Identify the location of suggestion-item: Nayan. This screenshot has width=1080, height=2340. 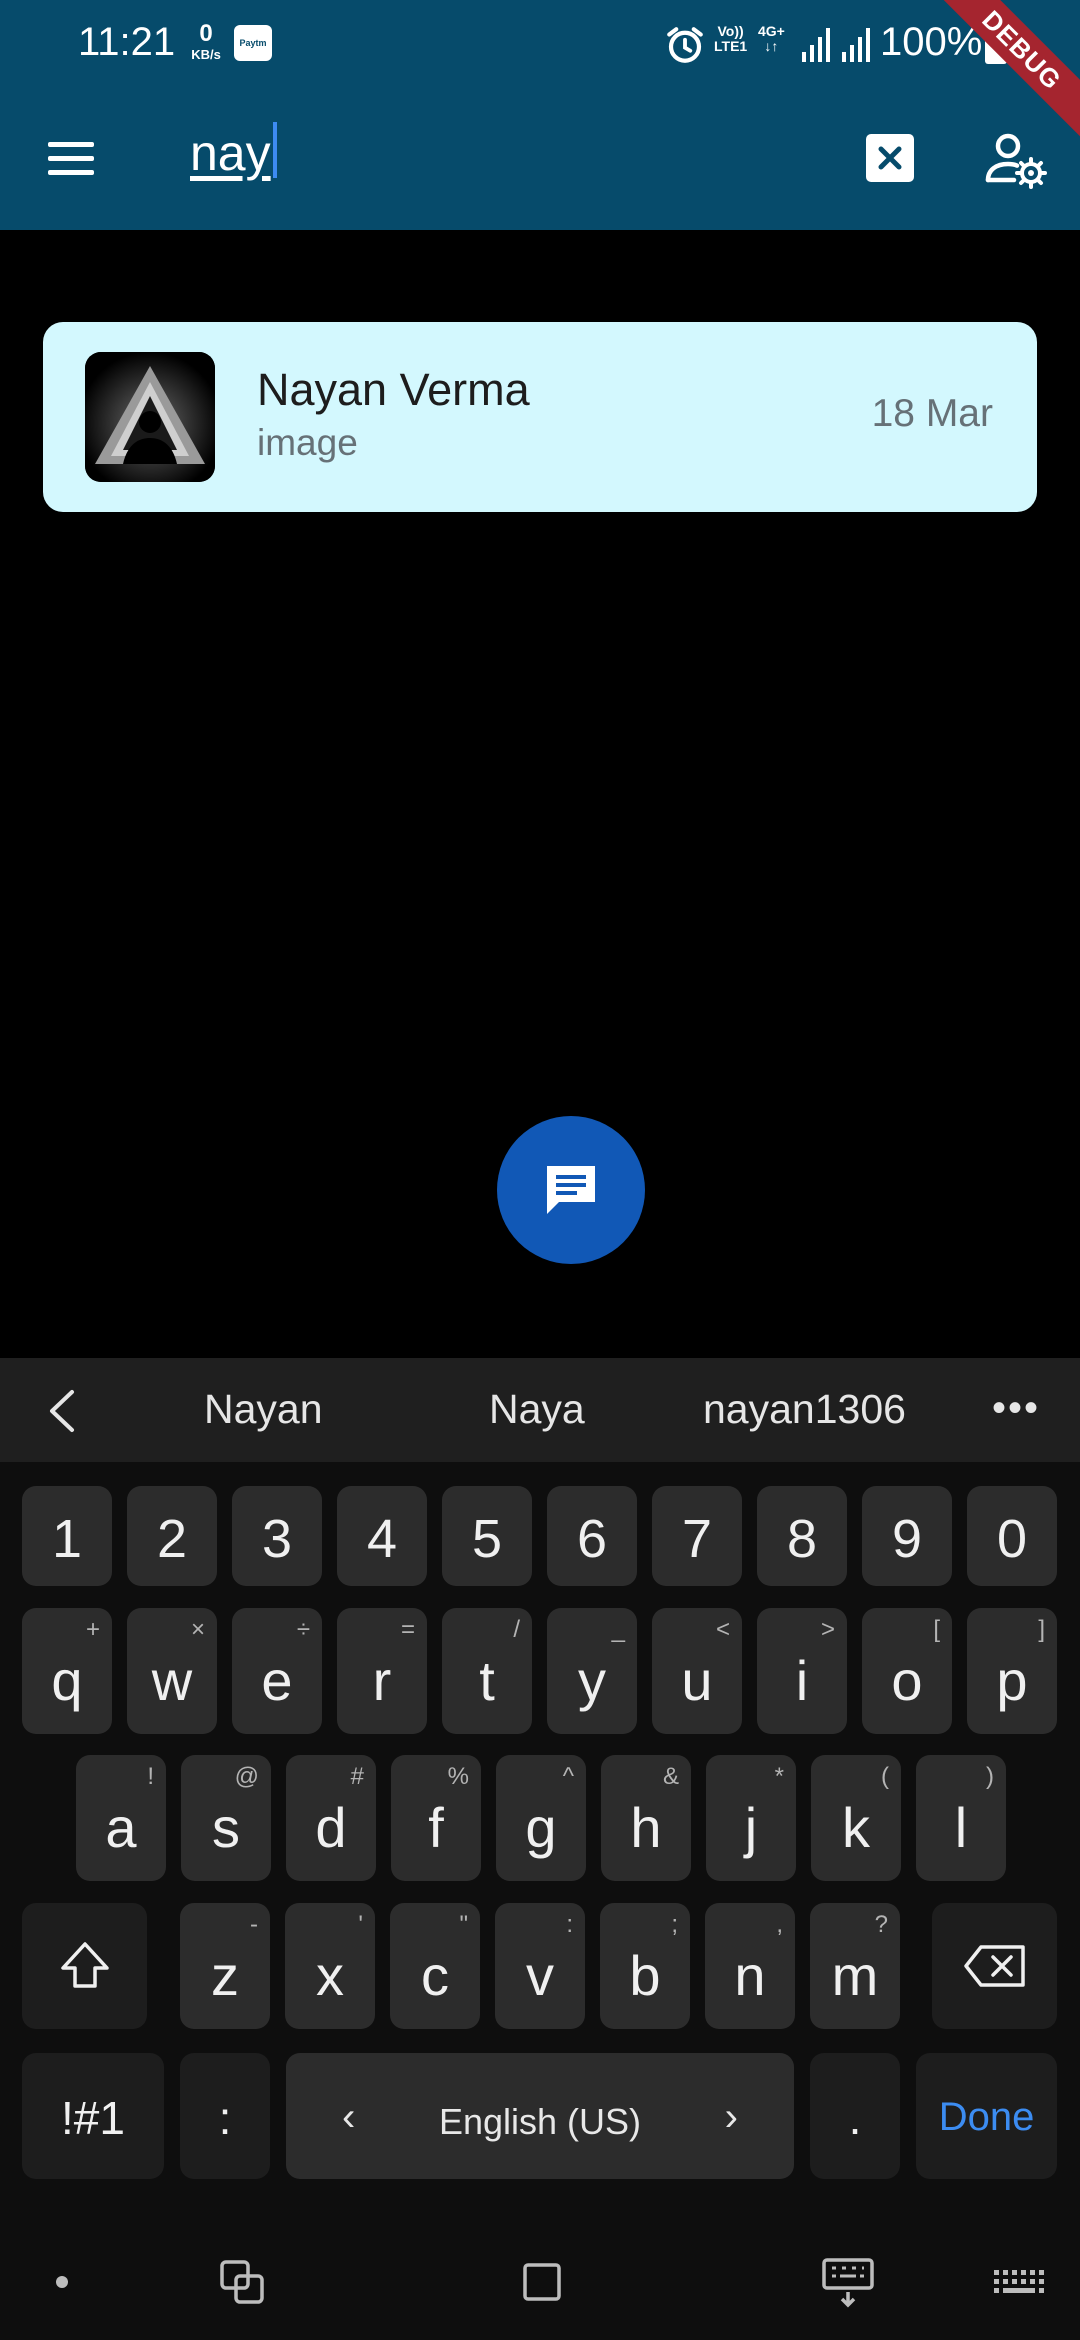
(263, 1409).